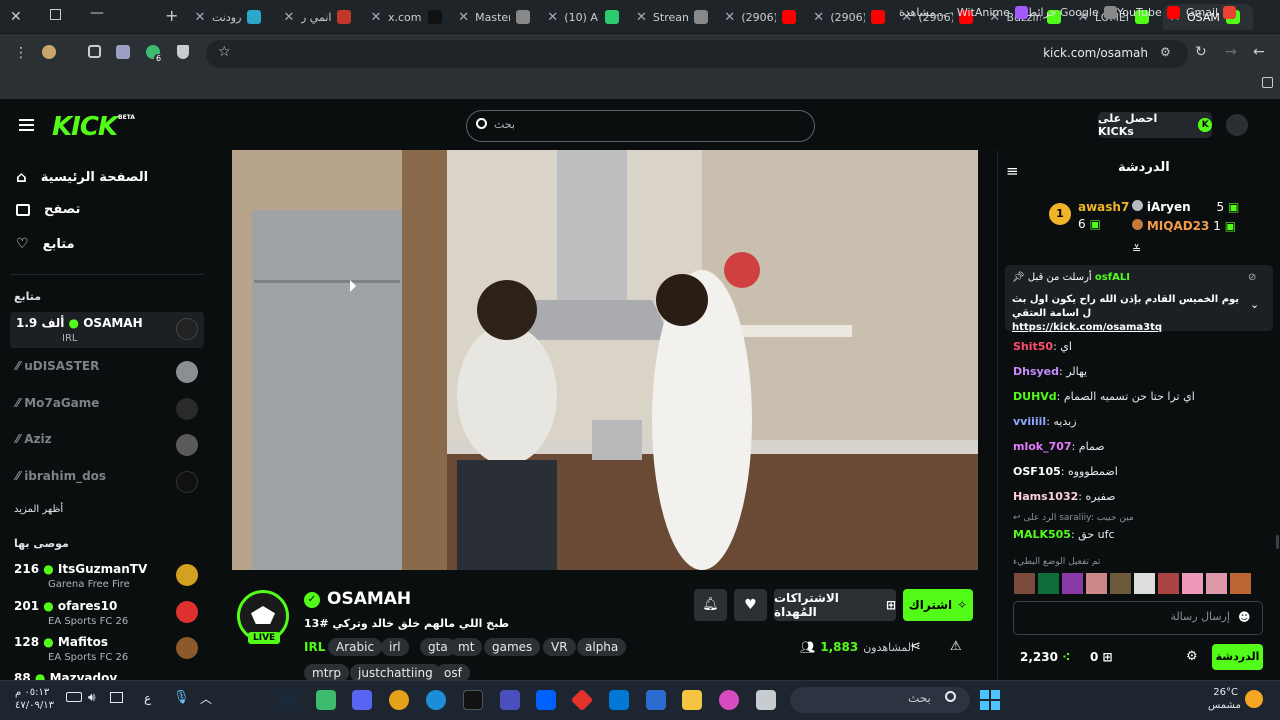  What do you see at coordinates (1224, 699) in the screenshot?
I see `weather-widget: 26°C مشمس` at bounding box center [1224, 699].